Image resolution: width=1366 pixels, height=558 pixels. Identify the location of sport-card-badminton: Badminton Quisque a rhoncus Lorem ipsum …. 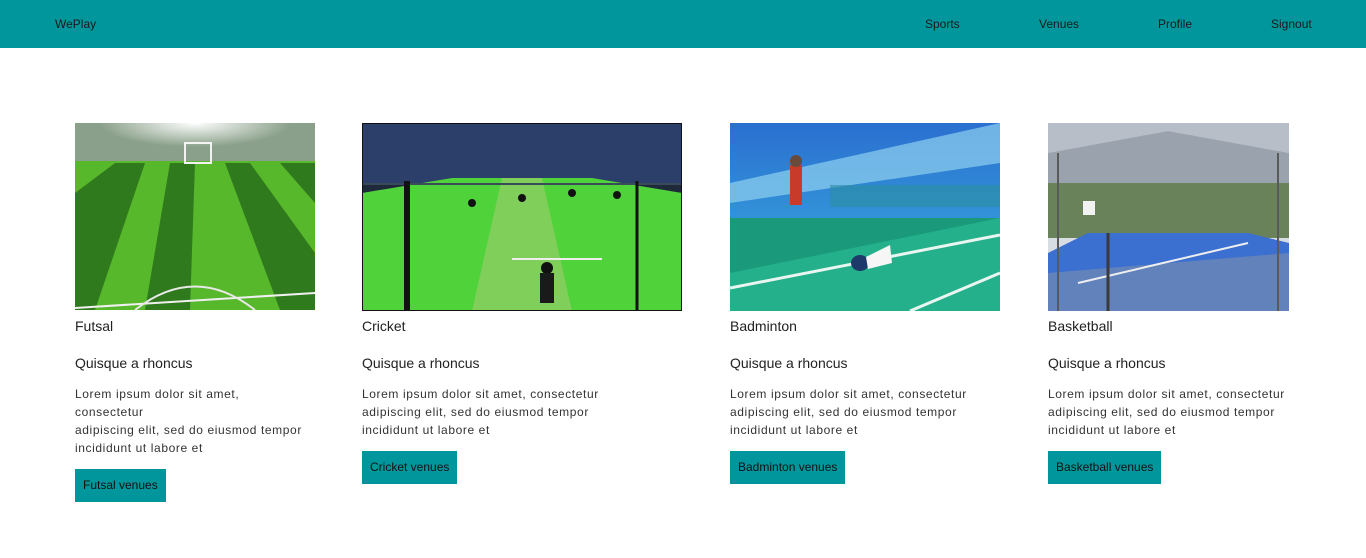
(870, 303).